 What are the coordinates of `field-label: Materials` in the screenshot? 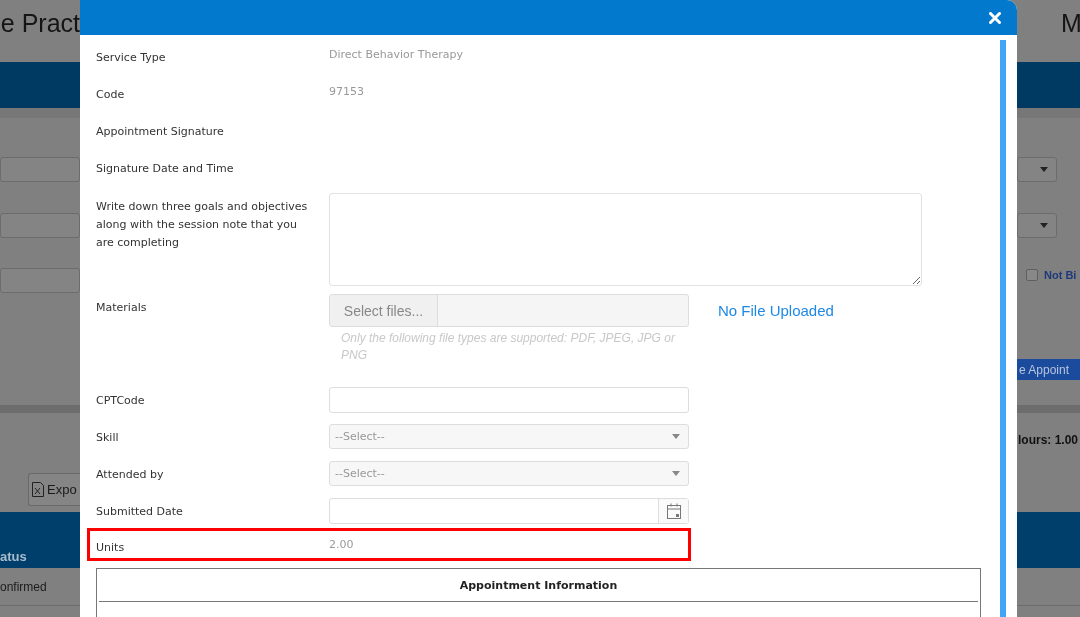 It's located at (122, 308).